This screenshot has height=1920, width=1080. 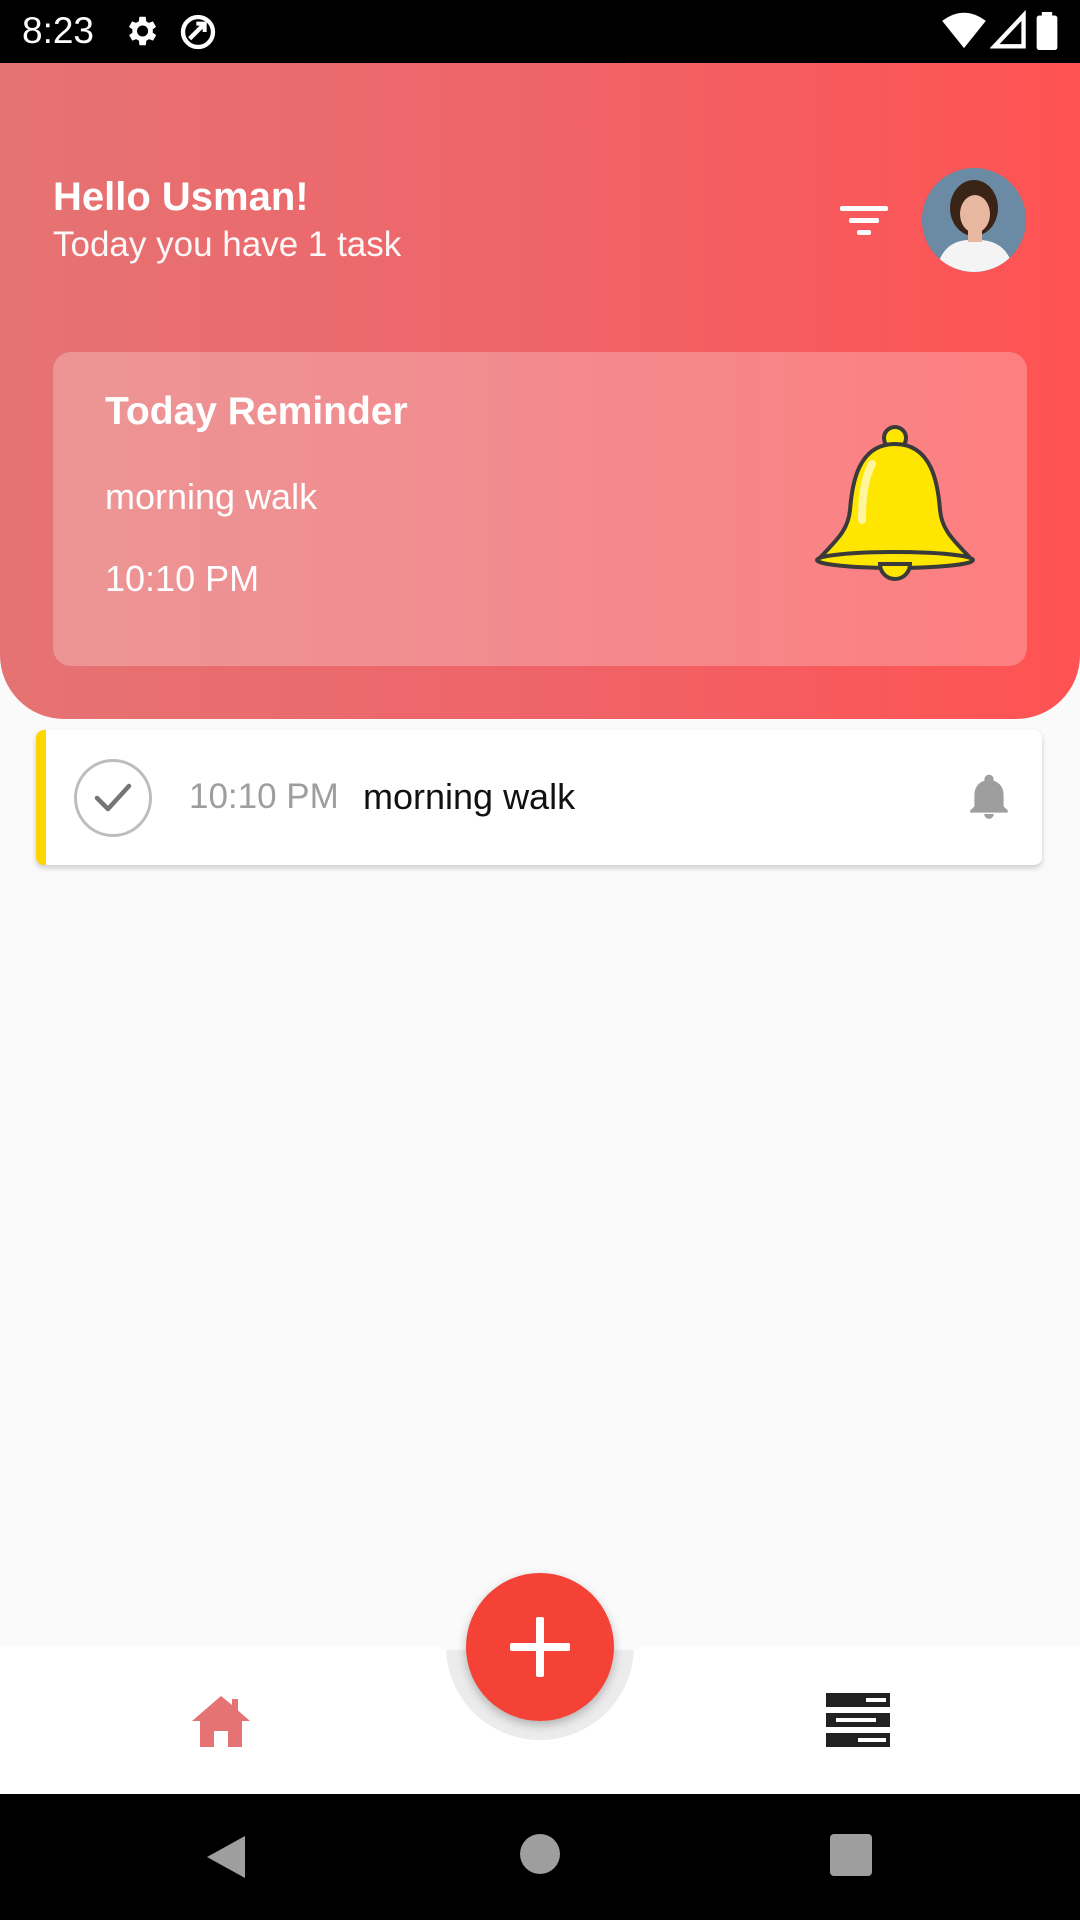 I want to click on home-circle-icon, so click(x=540, y=1854).